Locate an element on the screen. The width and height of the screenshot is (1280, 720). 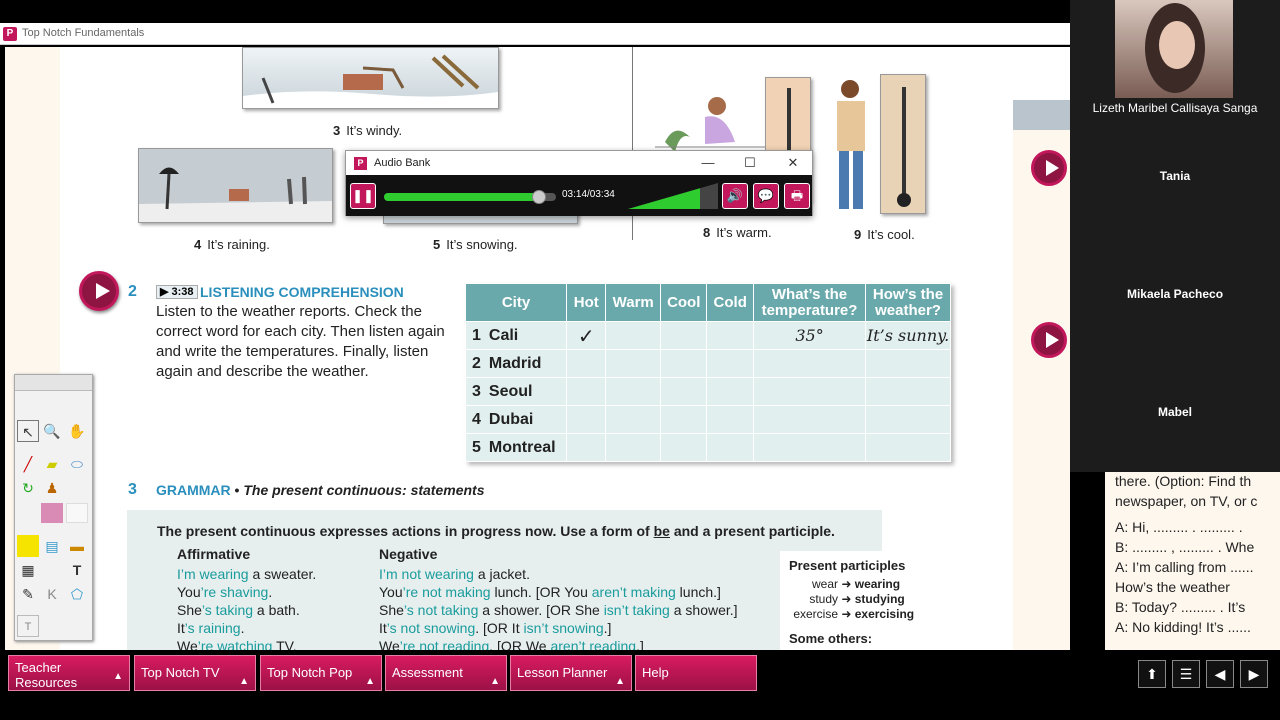
audio-window-titlebar: P Audio Bank — ☐ ✕ is located at coordinates (579, 163).